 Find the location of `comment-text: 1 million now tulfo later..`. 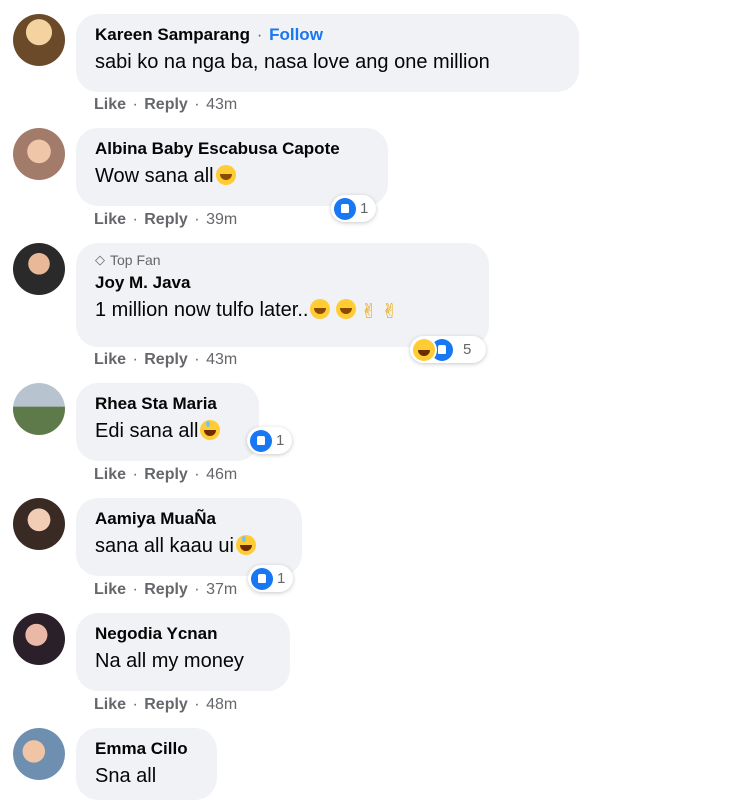

comment-text: 1 million now tulfo later.. is located at coordinates (202, 310).